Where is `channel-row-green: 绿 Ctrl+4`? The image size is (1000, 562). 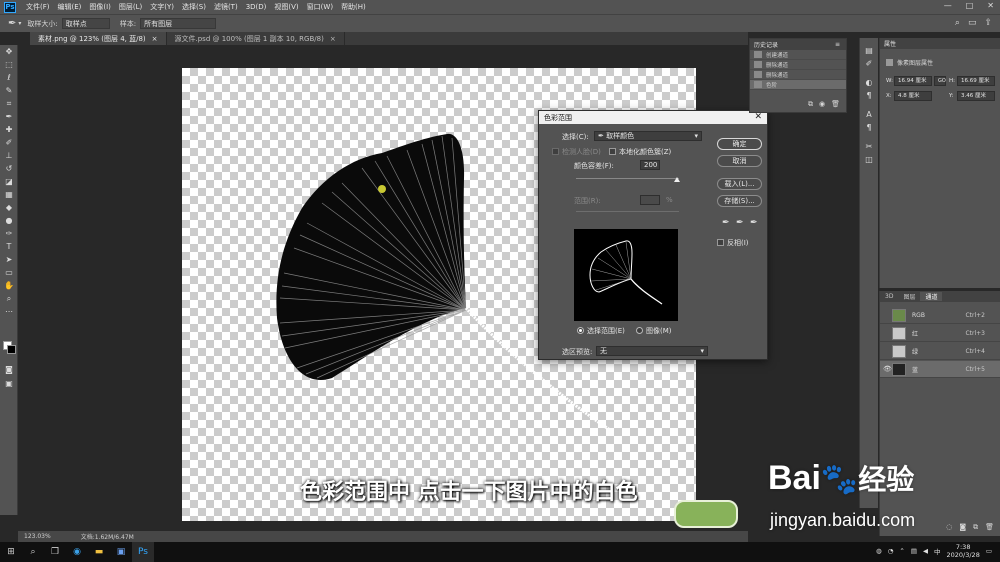
channel-row-green: 绿 Ctrl+4 is located at coordinates (940, 351).